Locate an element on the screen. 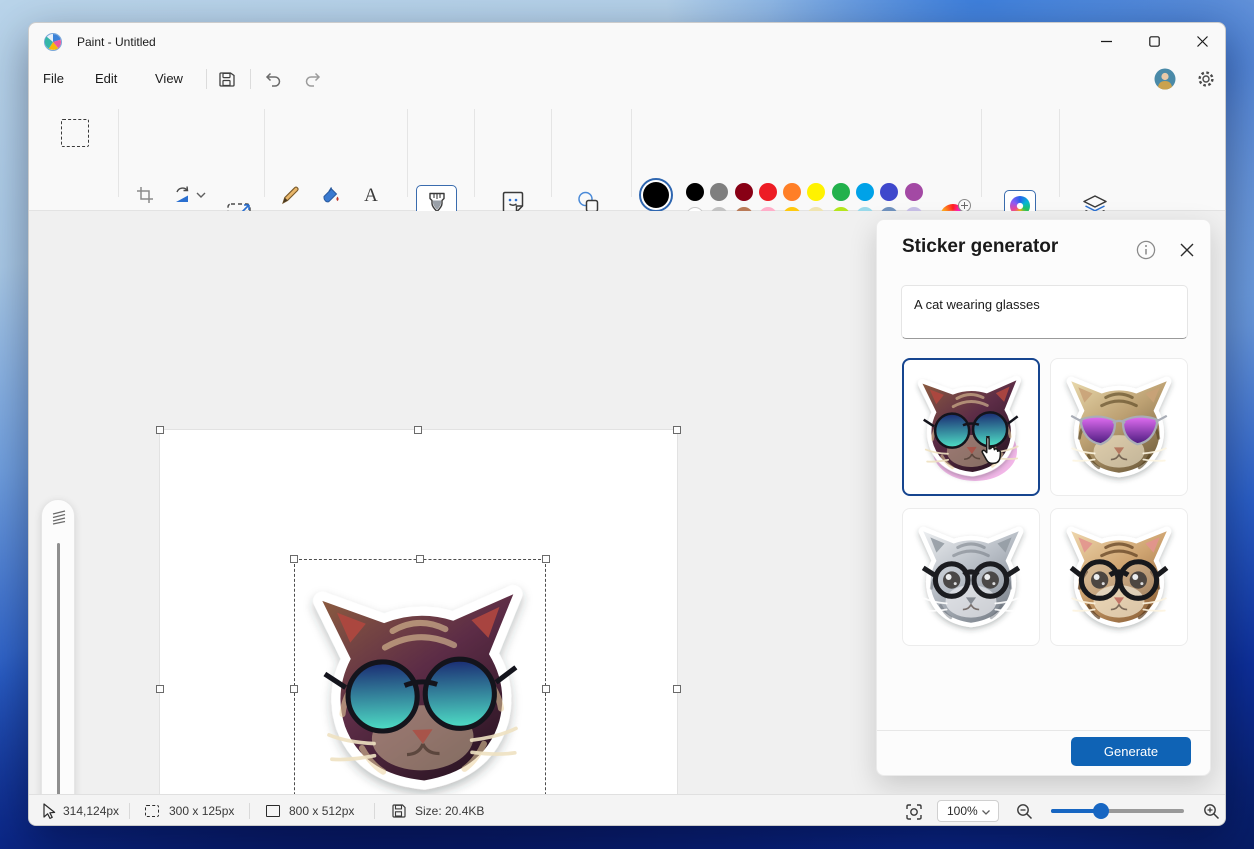 This screenshot has width=1254, height=849. fill-button is located at coordinates (331, 195).